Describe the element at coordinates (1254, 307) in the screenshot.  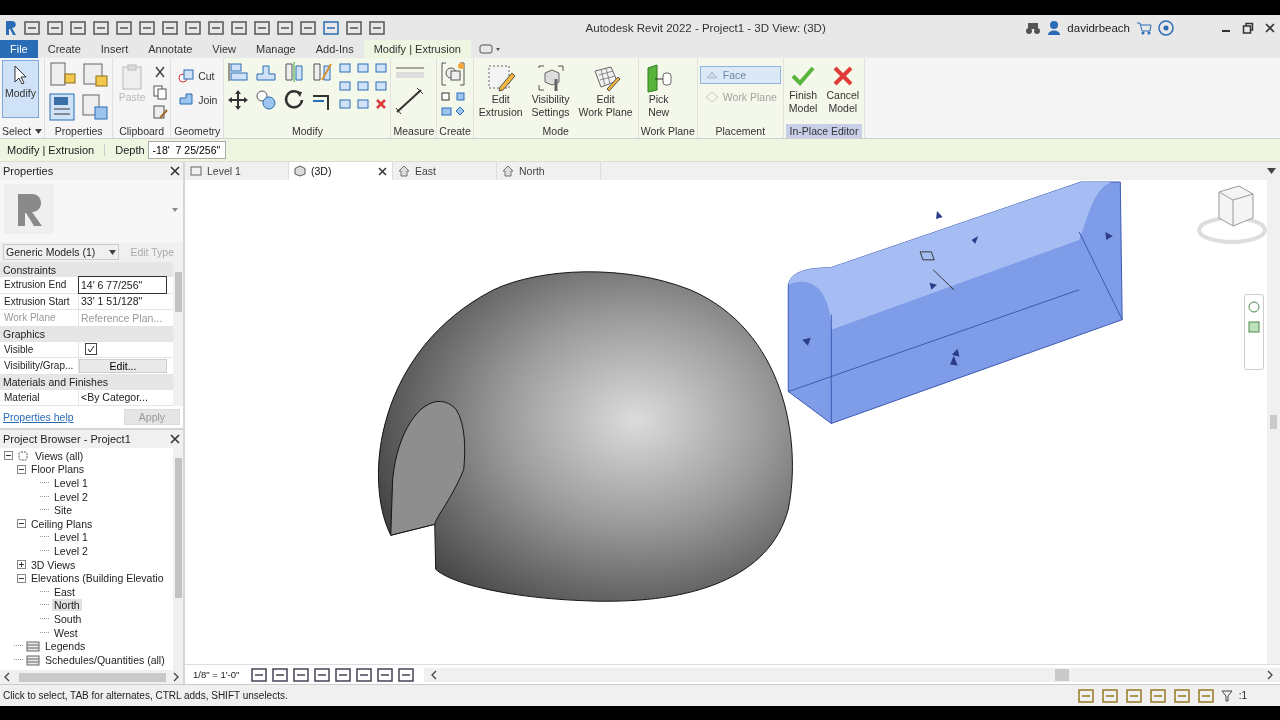
I see `steering-wheel-icon` at that location.